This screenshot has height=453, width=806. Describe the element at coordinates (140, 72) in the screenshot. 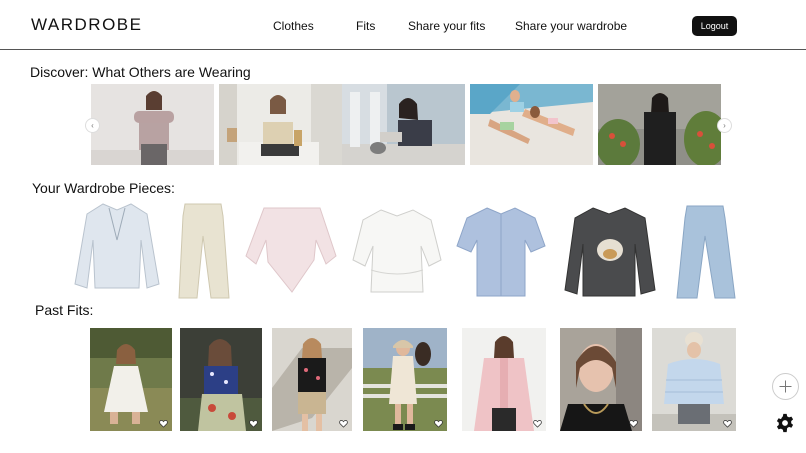

I see `discover-title: Discover: What Others are Wearing` at that location.